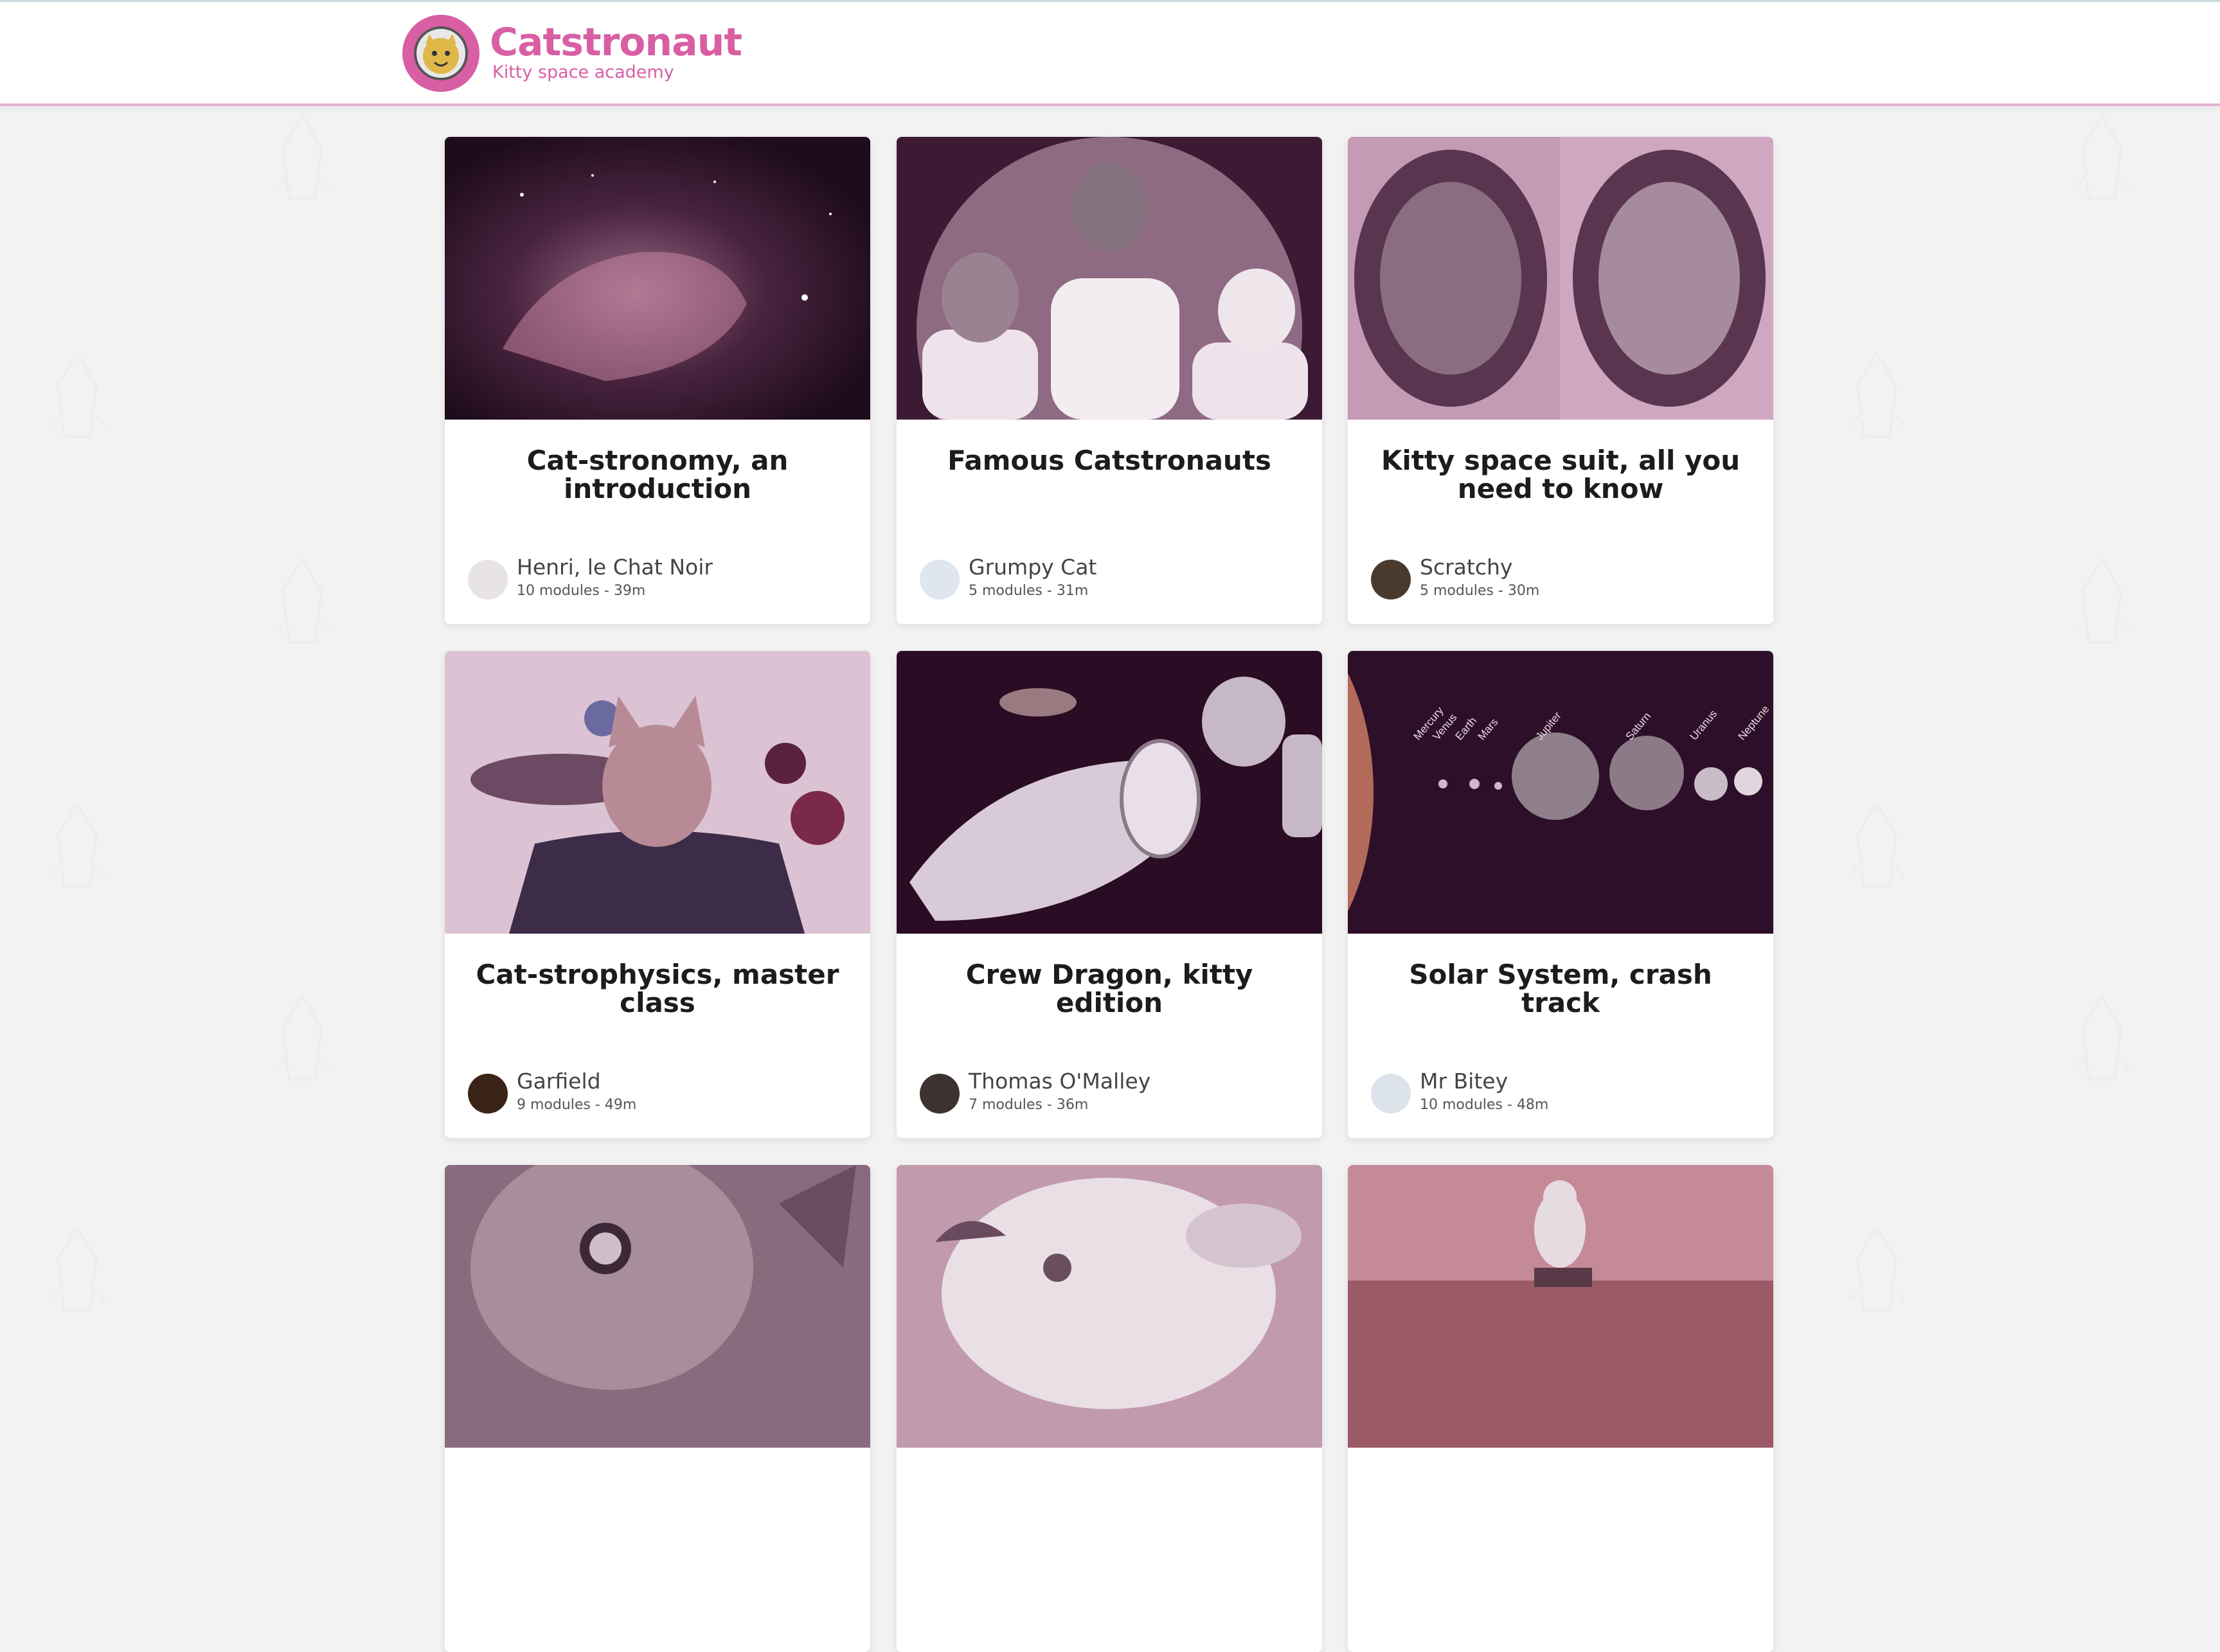  What do you see at coordinates (441, 53) in the screenshot?
I see `astronaut-cat-icon` at bounding box center [441, 53].